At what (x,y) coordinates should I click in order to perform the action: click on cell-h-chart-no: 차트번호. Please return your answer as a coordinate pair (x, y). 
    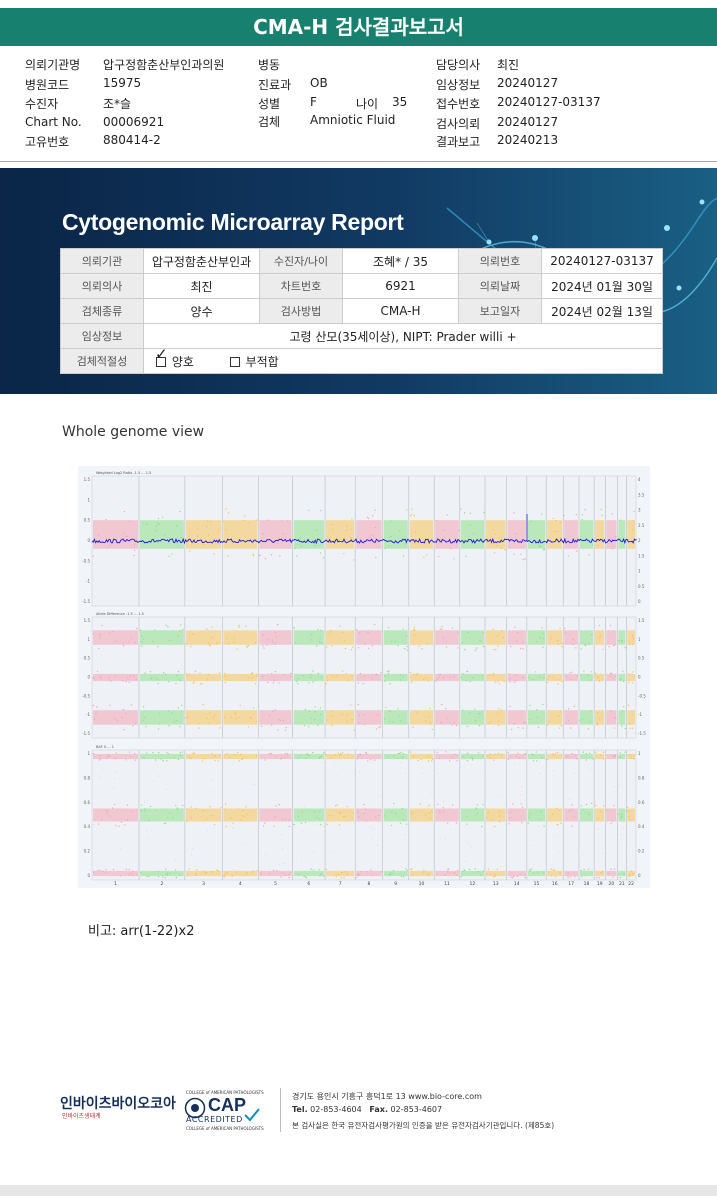
    Looking at the image, I should click on (301, 286).